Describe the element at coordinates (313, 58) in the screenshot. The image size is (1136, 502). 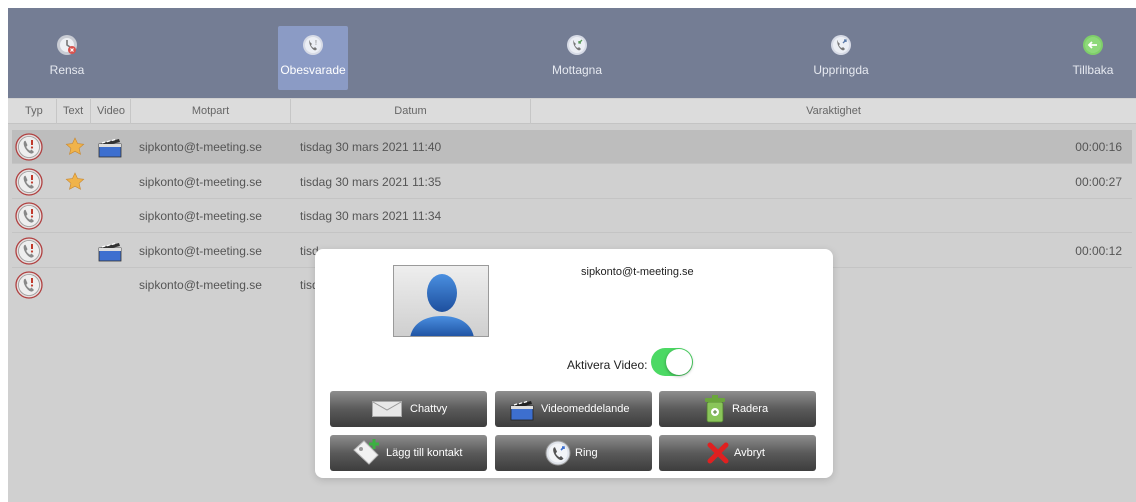
I see `missed-calls-tab: ! Obesvarade` at that location.